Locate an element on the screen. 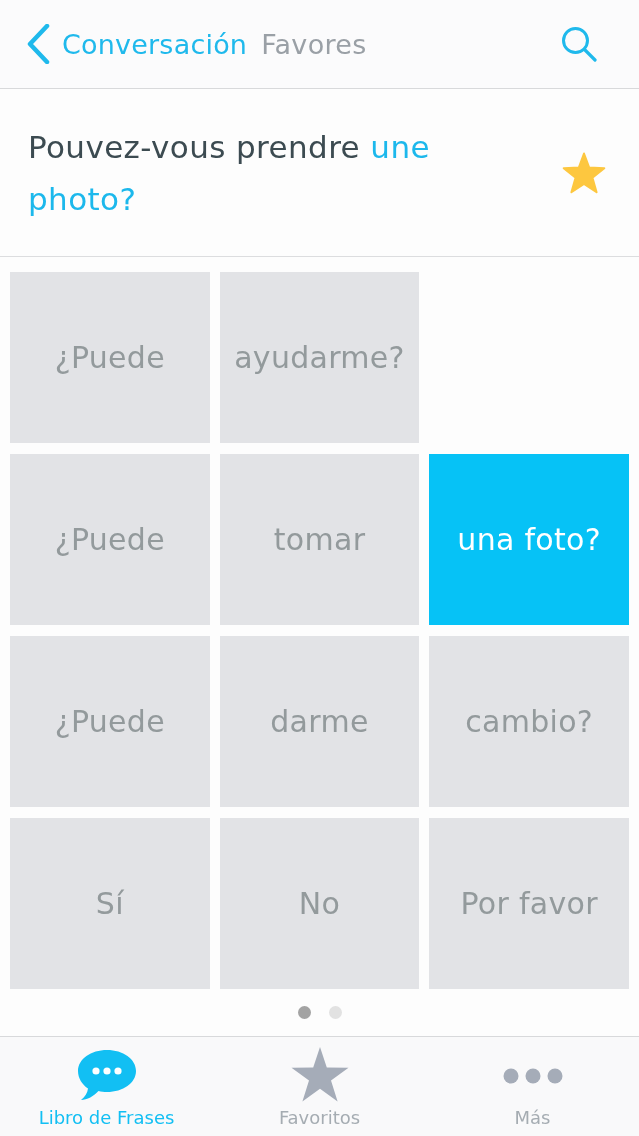 The height and width of the screenshot is (1136, 639). tab: Libro de Frases is located at coordinates (106, 1086).